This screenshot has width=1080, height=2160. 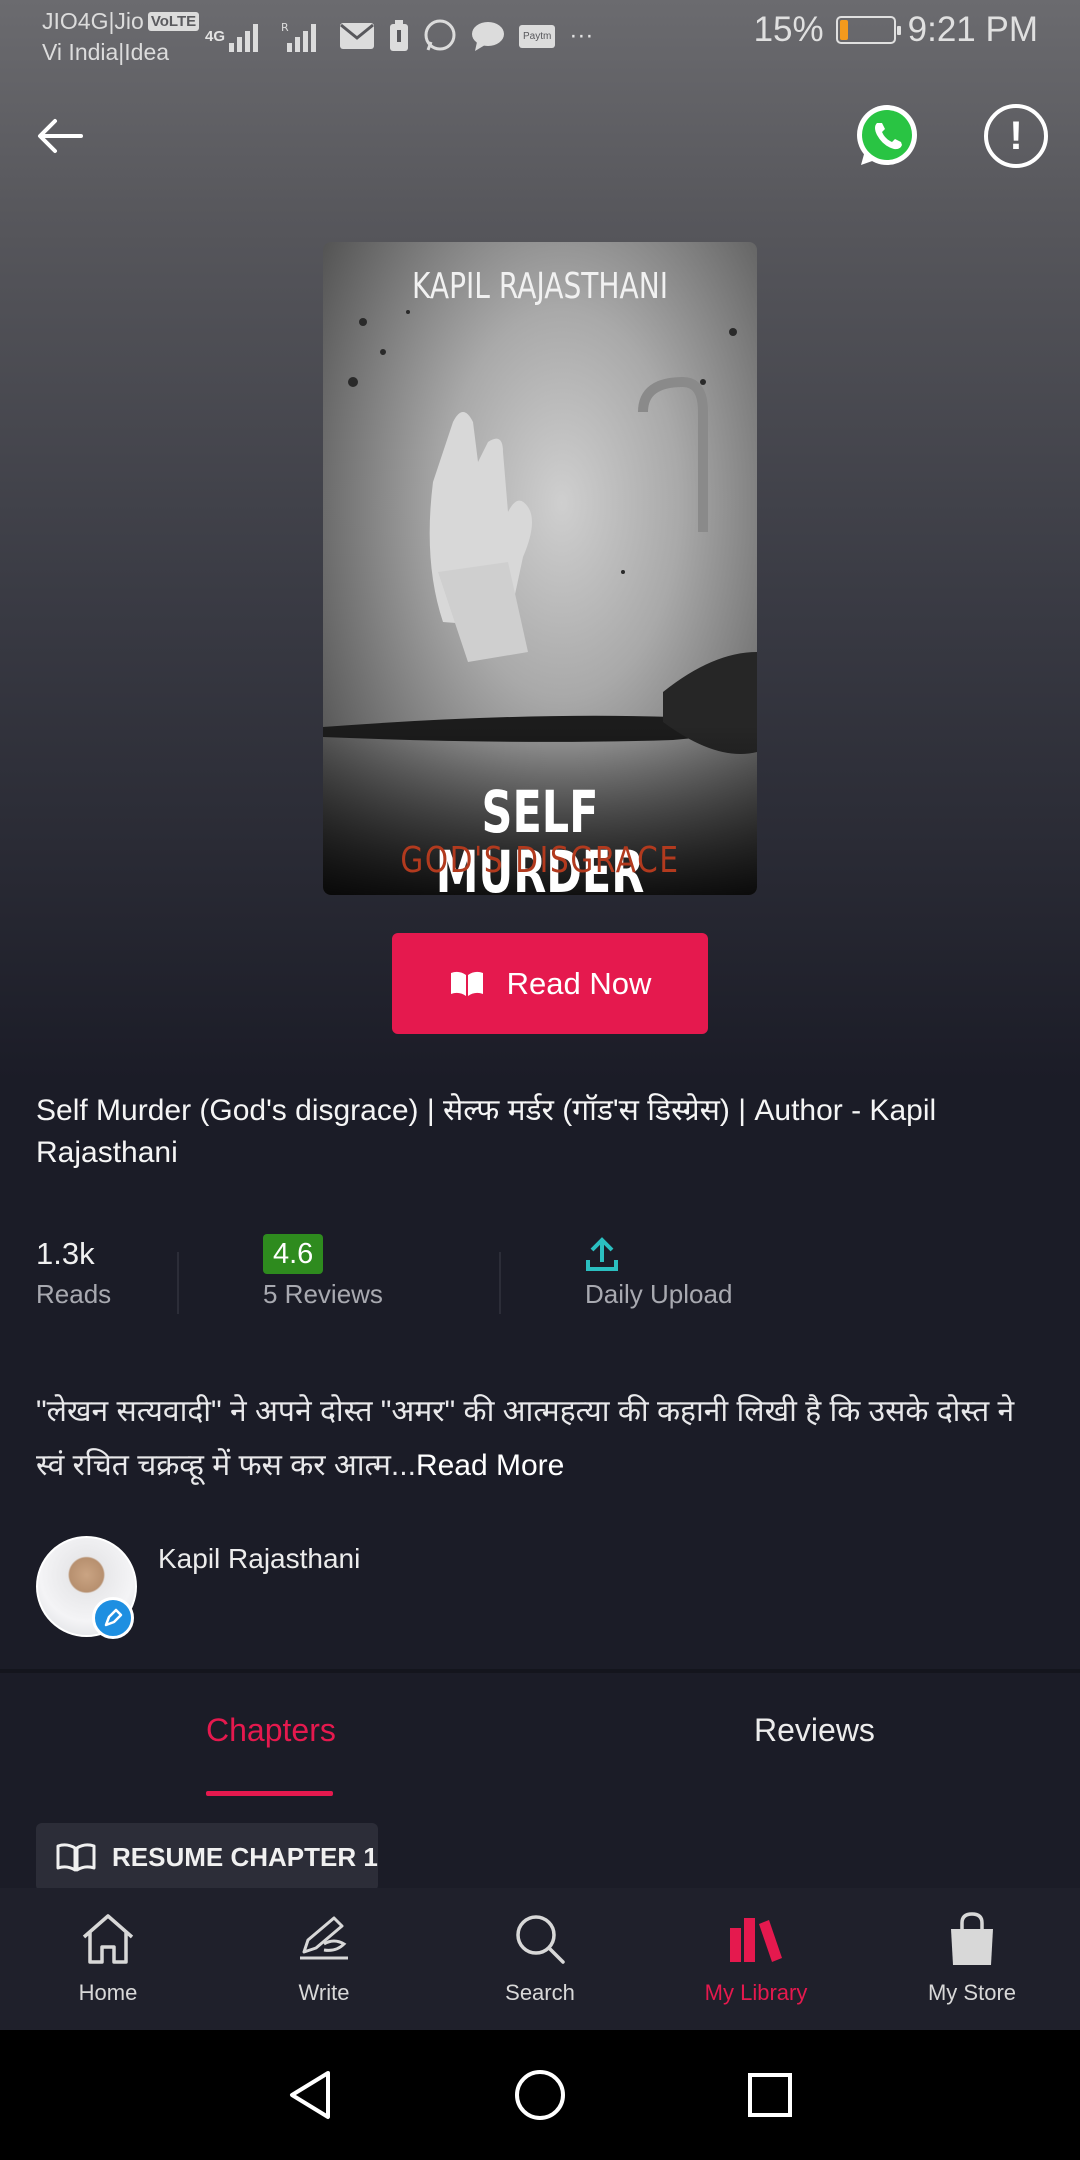 I want to click on tab-active-indicator, so click(x=269, y=1793).